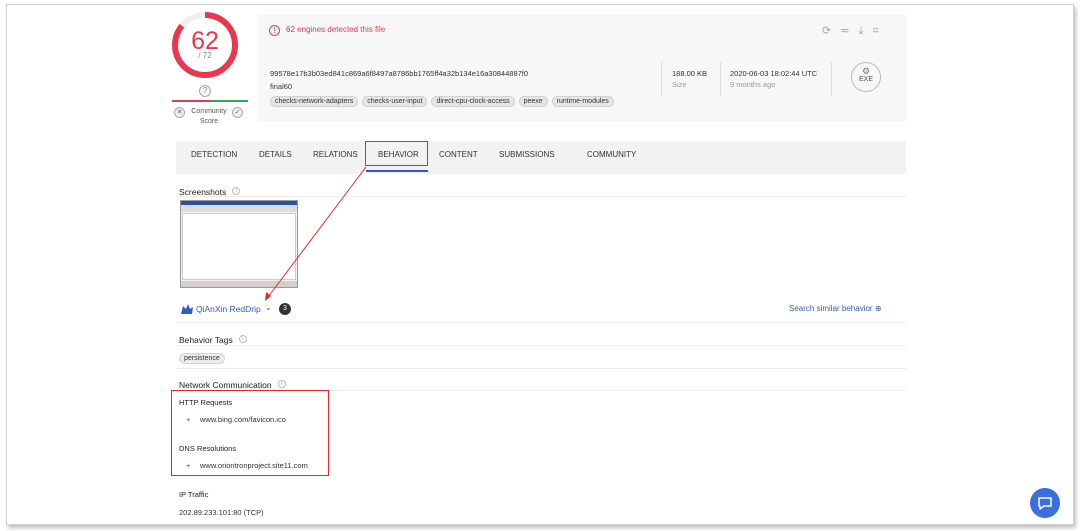 Image resolution: width=1080 pixels, height=531 pixels. Describe the element at coordinates (274, 30) in the screenshot. I see `alert-icon: !` at that location.